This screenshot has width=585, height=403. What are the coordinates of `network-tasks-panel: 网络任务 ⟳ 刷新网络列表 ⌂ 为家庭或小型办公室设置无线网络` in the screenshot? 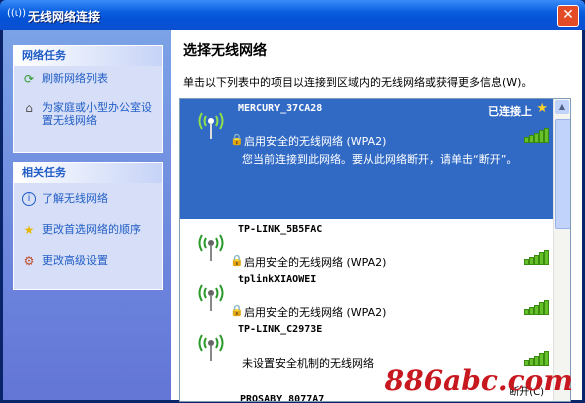 It's located at (88, 99).